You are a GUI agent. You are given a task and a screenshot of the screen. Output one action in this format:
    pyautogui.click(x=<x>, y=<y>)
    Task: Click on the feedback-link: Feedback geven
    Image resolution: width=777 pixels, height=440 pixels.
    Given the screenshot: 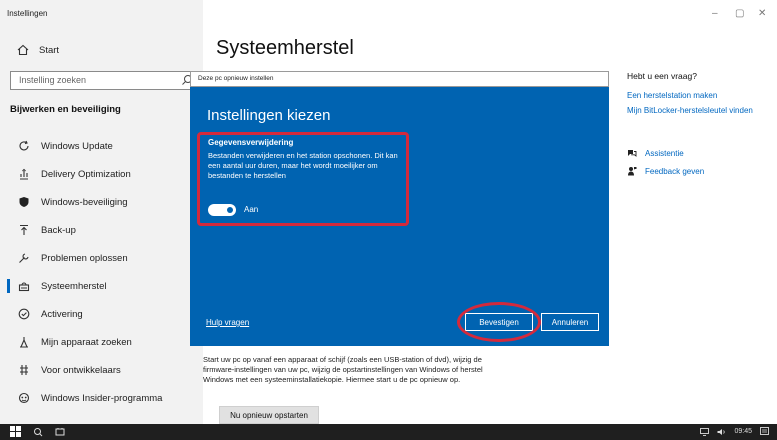 What is the action you would take?
    pyautogui.click(x=665, y=171)
    